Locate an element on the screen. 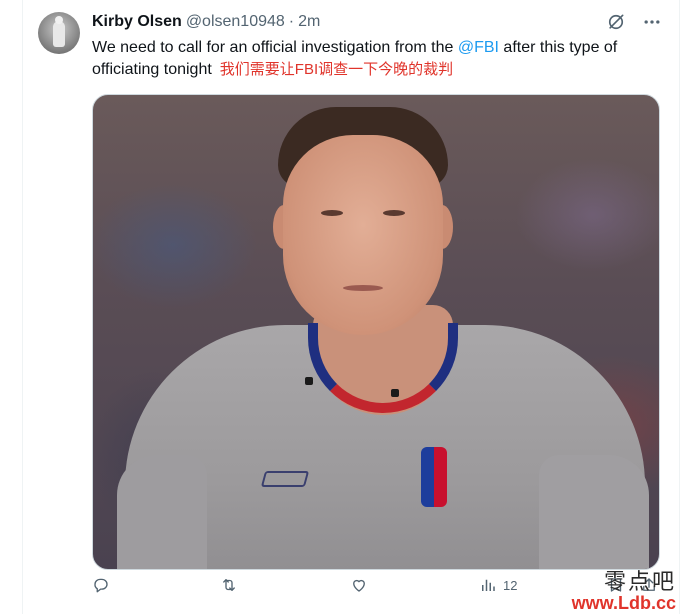  avatar is located at coordinates (59, 33).